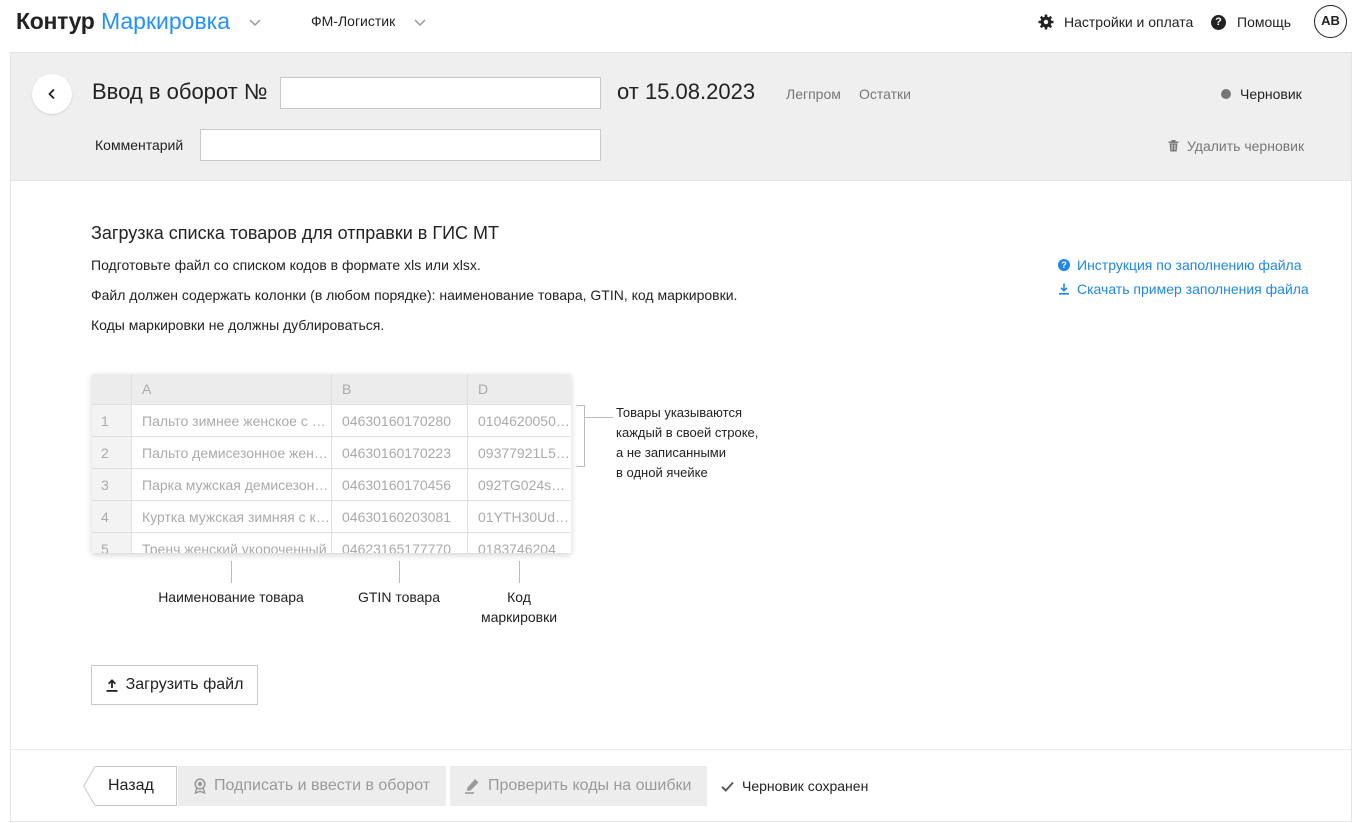 The height and width of the screenshot is (823, 1355). I want to click on hand-pen-icon, so click(472, 786).